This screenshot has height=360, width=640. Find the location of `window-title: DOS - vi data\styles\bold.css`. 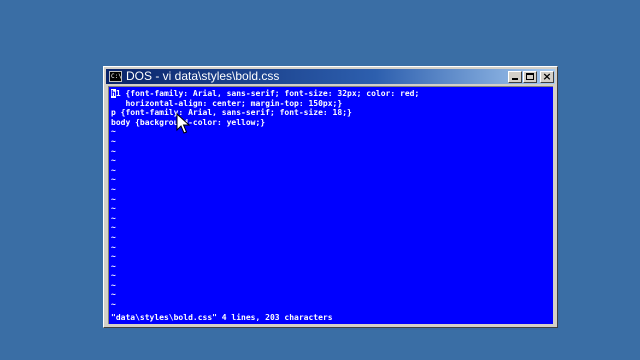

window-title: DOS - vi data\styles\bold.css is located at coordinates (203, 76).